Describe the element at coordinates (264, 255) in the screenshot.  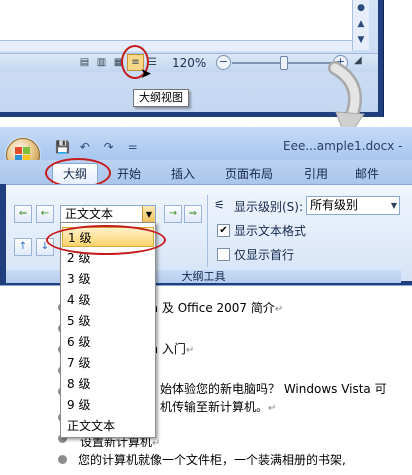
I see `show-first-line-label: 仅显示首行` at that location.